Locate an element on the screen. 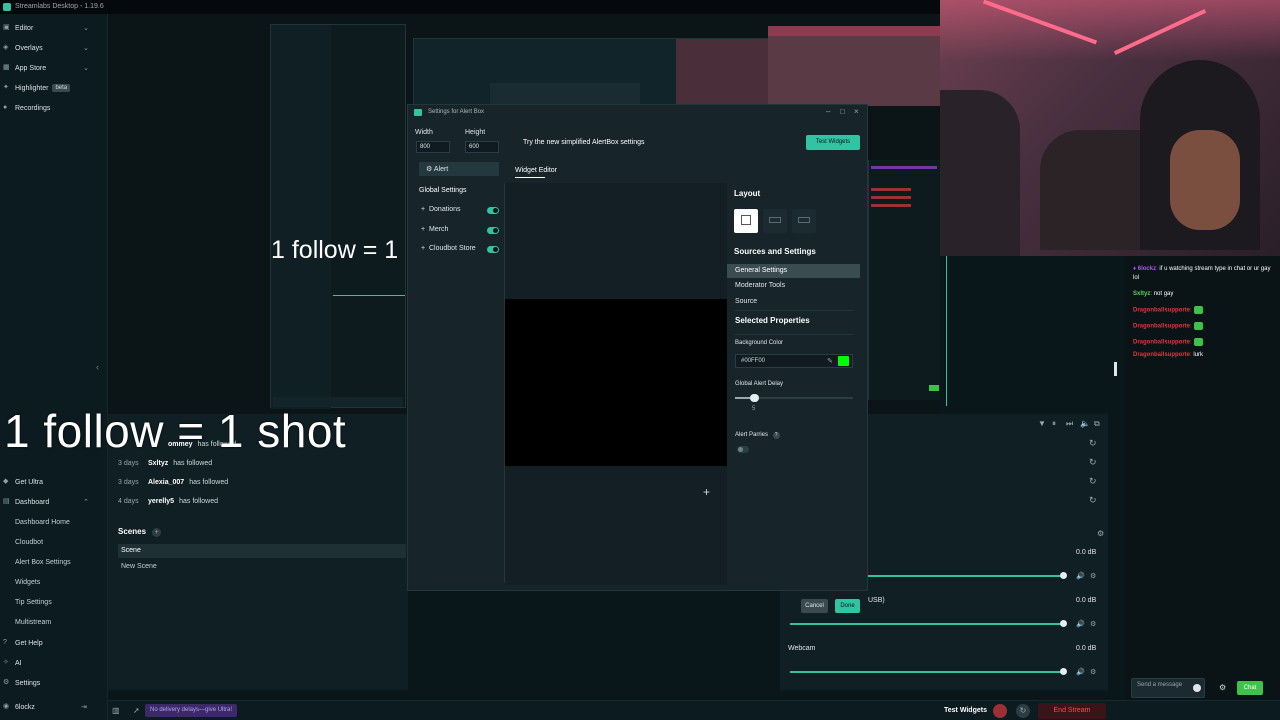 This screenshot has width=1280, height=720. emoji-icon is located at coordinates (1197, 688).